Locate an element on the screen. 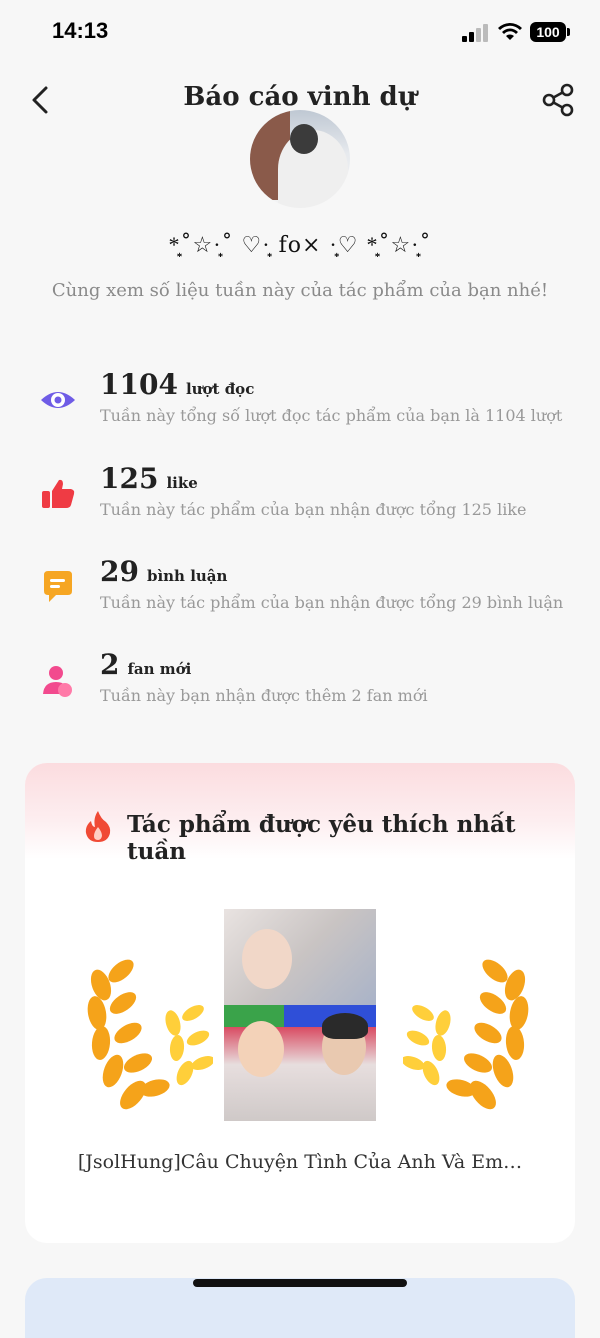 The image size is (600, 1338). status-bar: 14:13 100 is located at coordinates (300, 31).